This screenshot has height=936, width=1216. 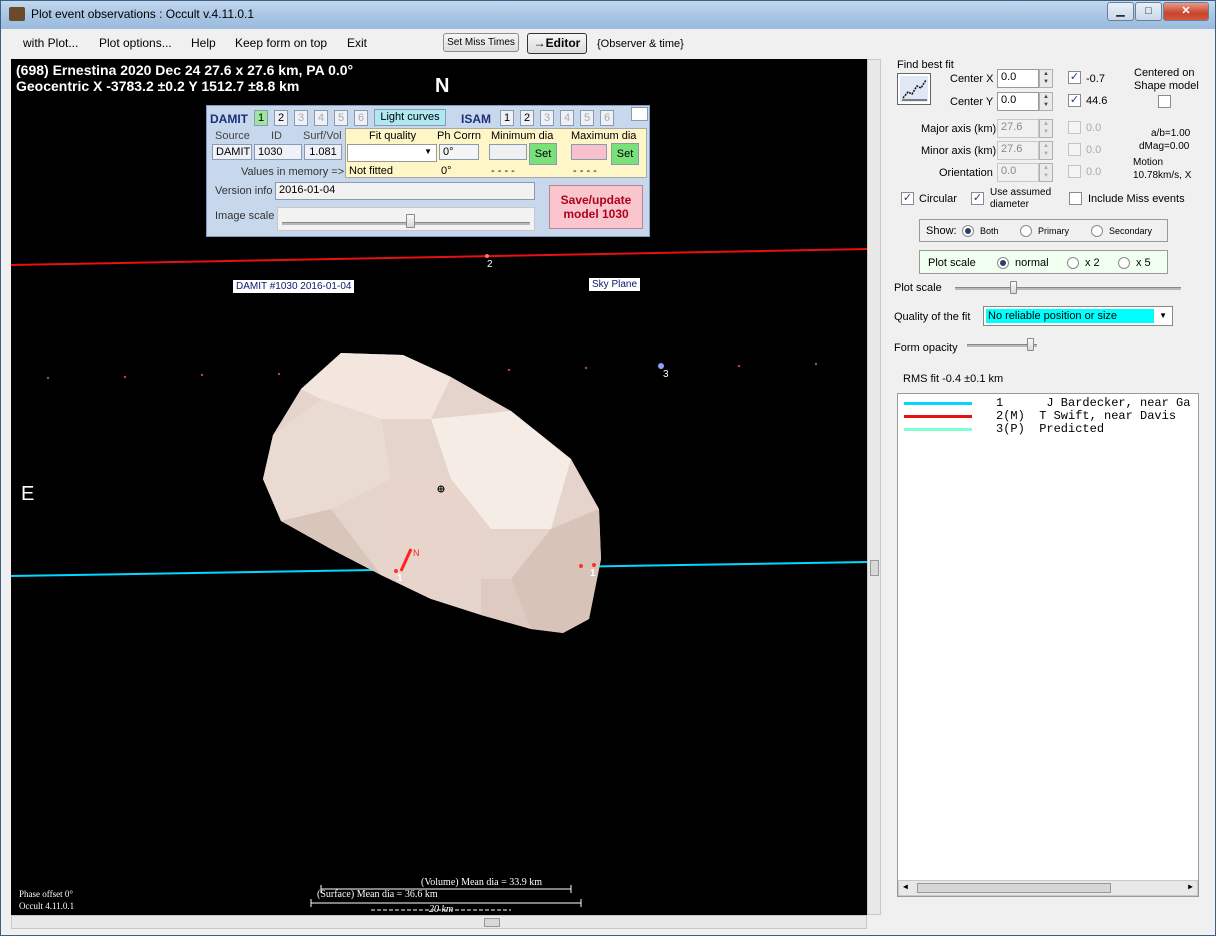 I want to click on plot-scale-slider, so click(x=1068, y=289).